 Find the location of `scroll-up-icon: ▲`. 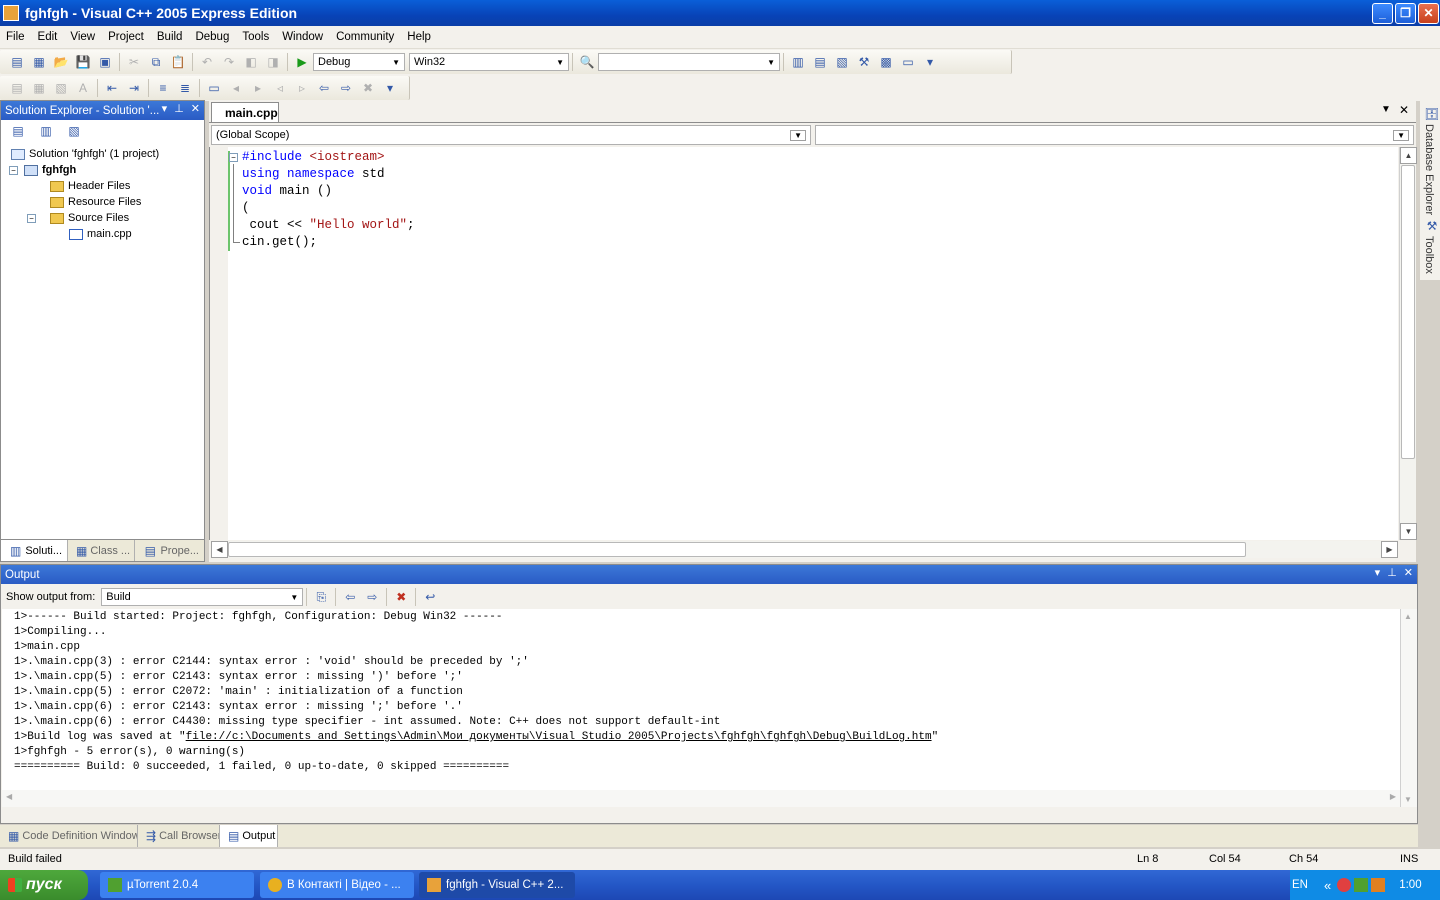

scroll-up-icon: ▲ is located at coordinates (1408, 616).